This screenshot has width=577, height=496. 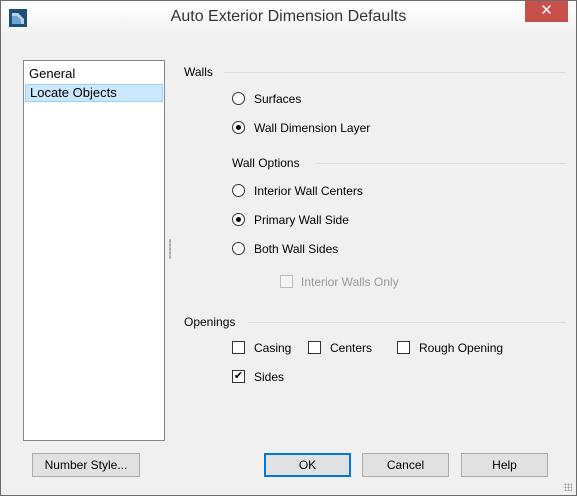 I want to click on close-button: ✕, so click(x=546, y=11).